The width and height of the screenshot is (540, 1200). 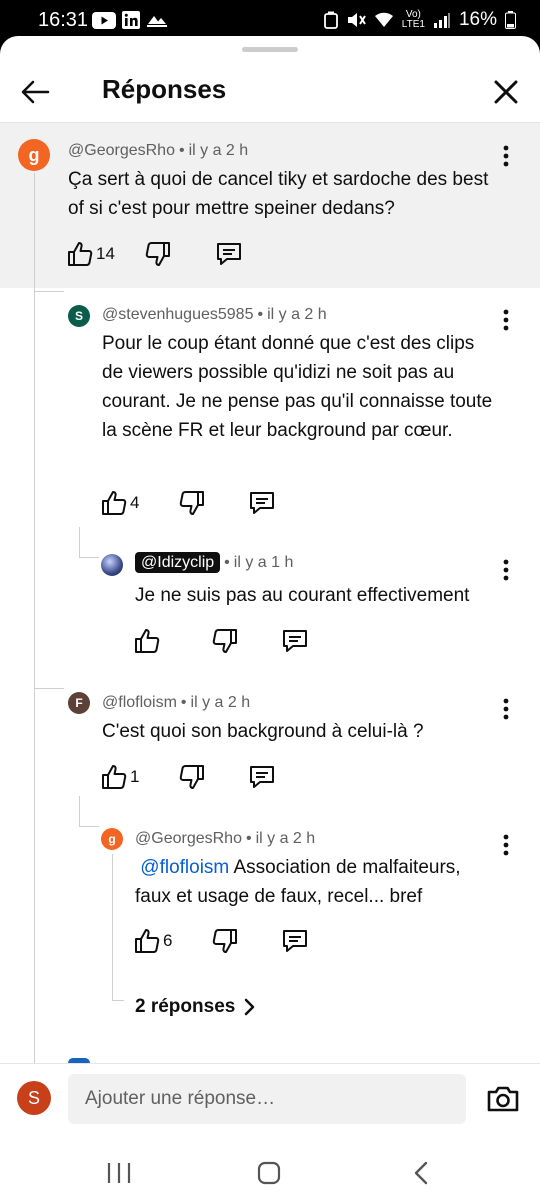 I want to click on reply-input-container, so click(x=267, y=1099).